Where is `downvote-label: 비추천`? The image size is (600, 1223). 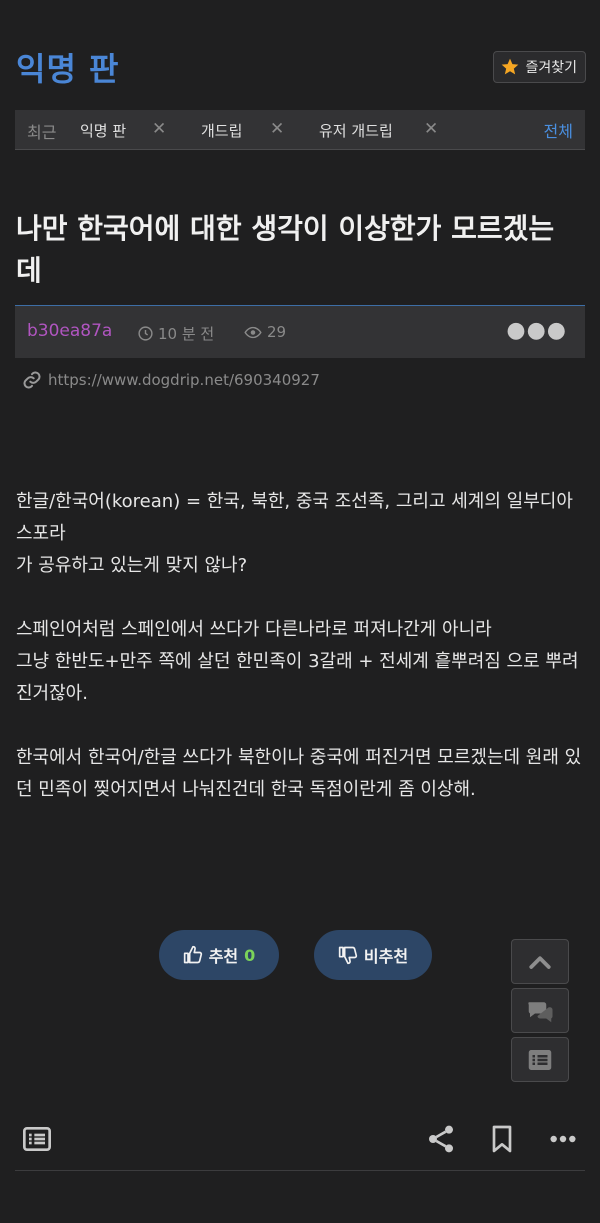 downvote-label: 비추천 is located at coordinates (386, 956).